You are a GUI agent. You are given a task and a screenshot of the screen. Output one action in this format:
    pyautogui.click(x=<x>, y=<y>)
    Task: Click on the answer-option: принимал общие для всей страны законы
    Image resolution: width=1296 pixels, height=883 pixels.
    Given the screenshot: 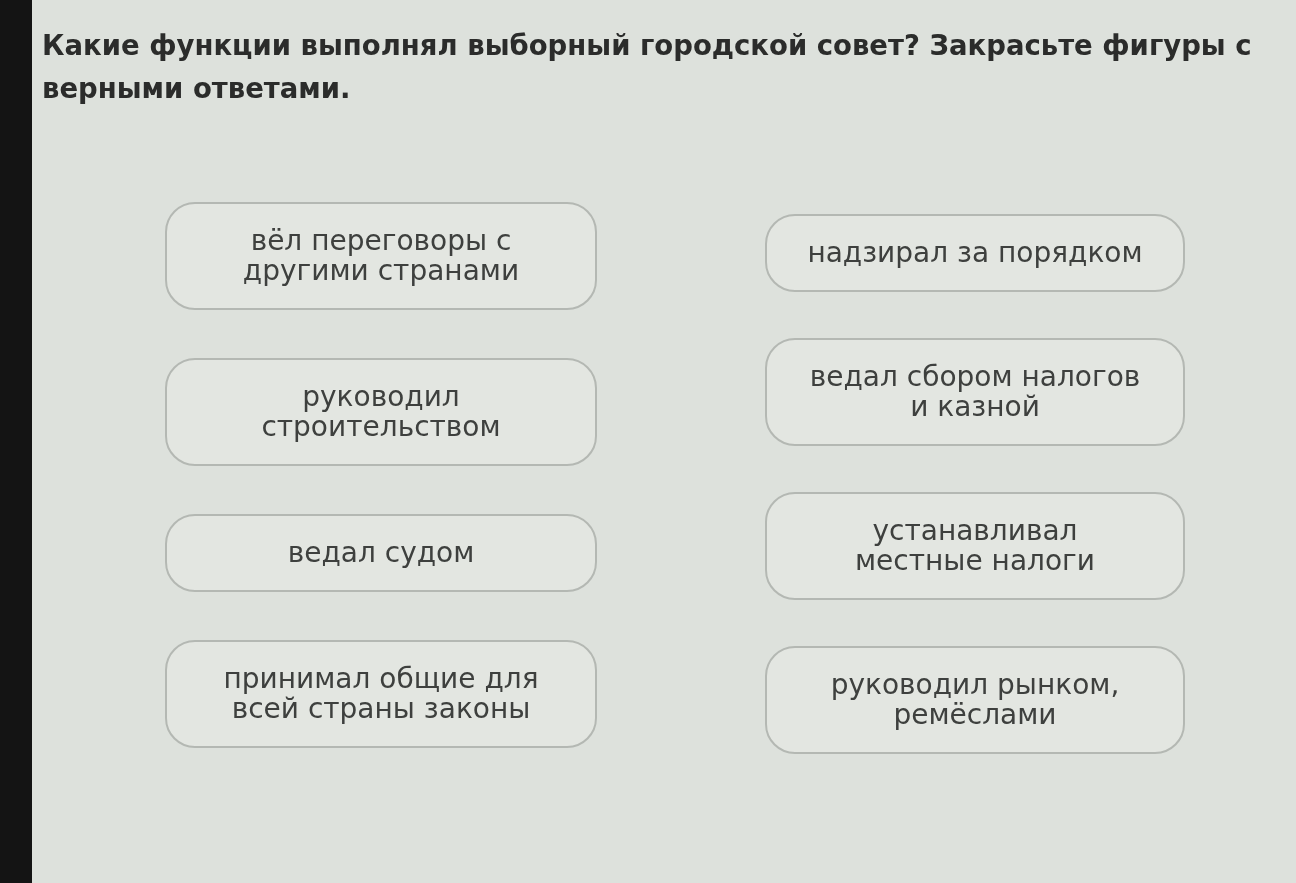 What is the action you would take?
    pyautogui.click(x=381, y=694)
    